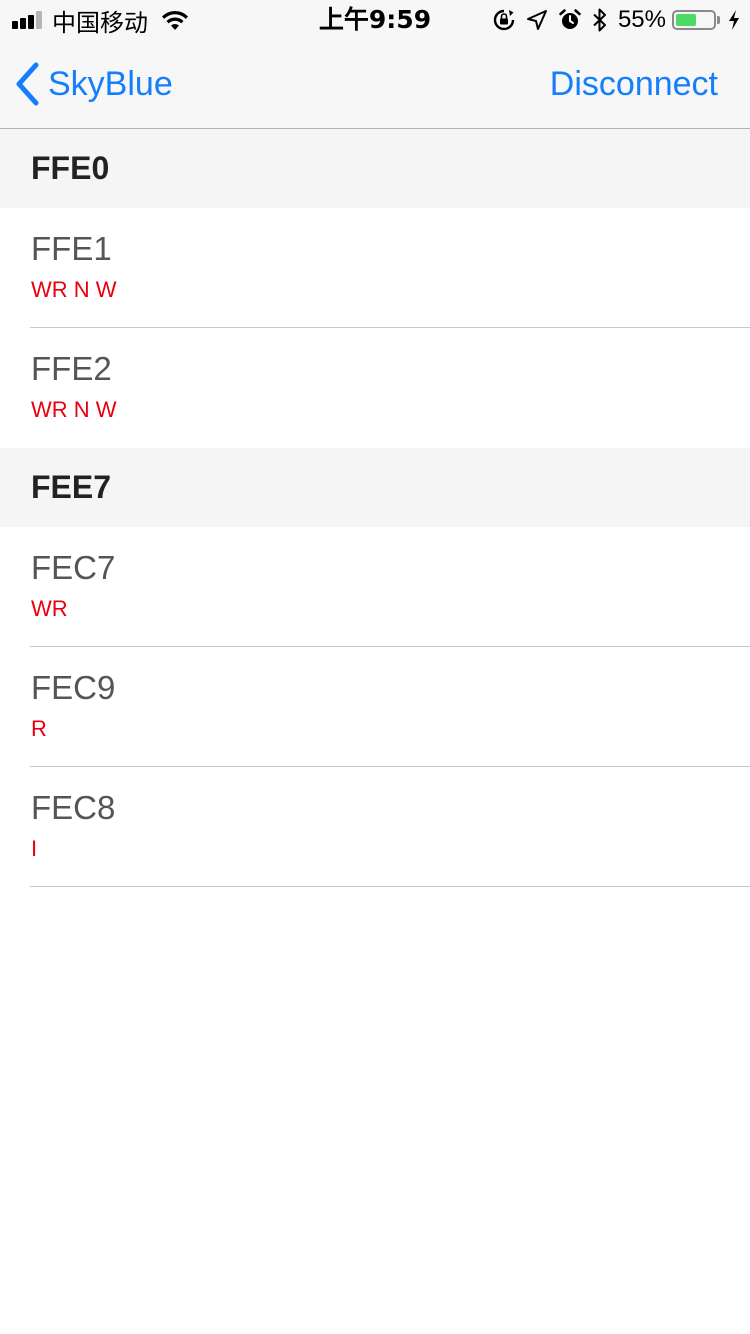 The width and height of the screenshot is (750, 1334). What do you see at coordinates (73, 807) in the screenshot?
I see `characteristic-uuid: FEC8` at bounding box center [73, 807].